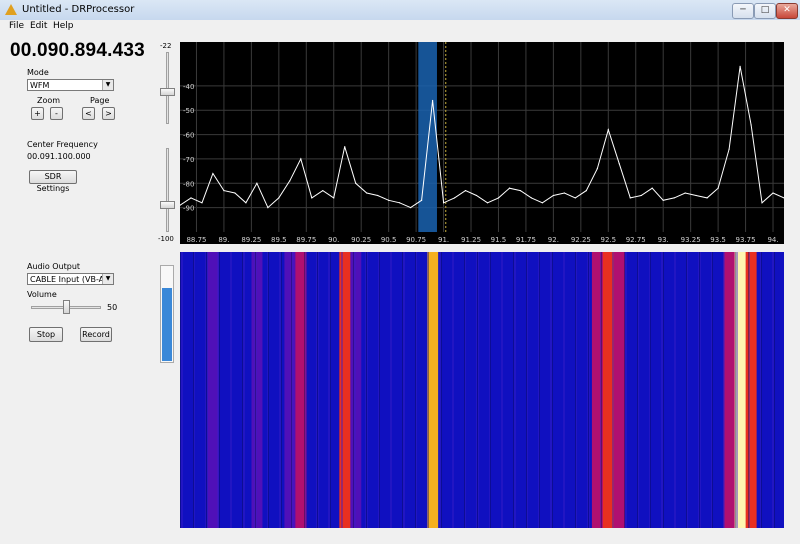 This screenshot has height=544, width=800. I want to click on gain-scale-bottom: -100, so click(166, 239).